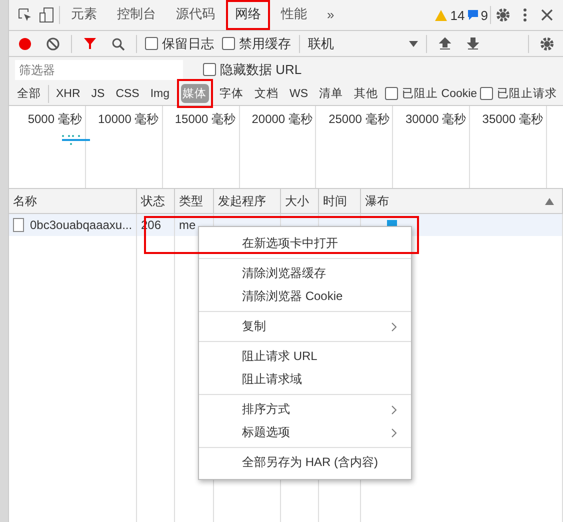  What do you see at coordinates (300, 201) in the screenshot?
I see `column-header: 大小` at bounding box center [300, 201].